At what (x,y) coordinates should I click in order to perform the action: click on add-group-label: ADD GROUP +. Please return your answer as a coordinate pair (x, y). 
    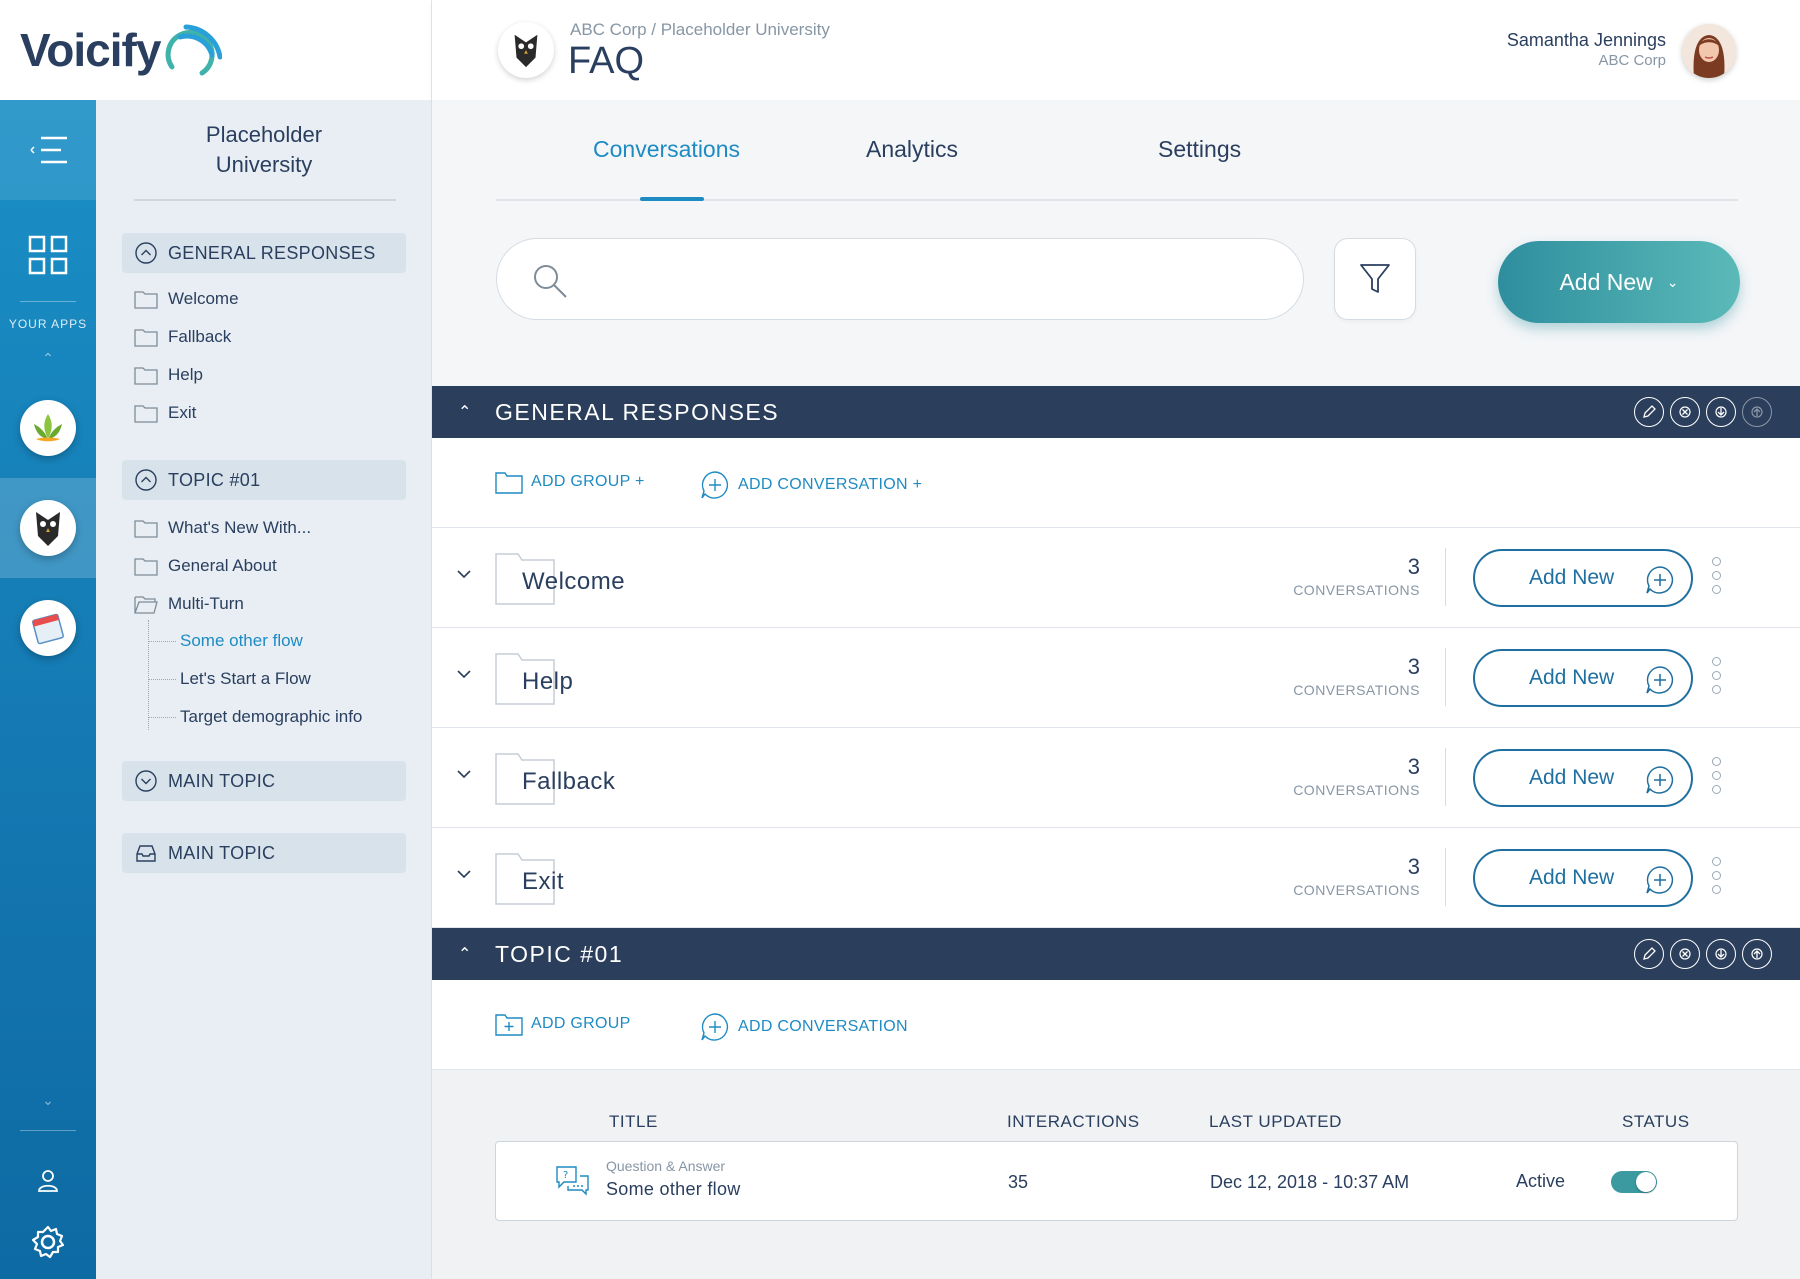
    Looking at the image, I should click on (588, 481).